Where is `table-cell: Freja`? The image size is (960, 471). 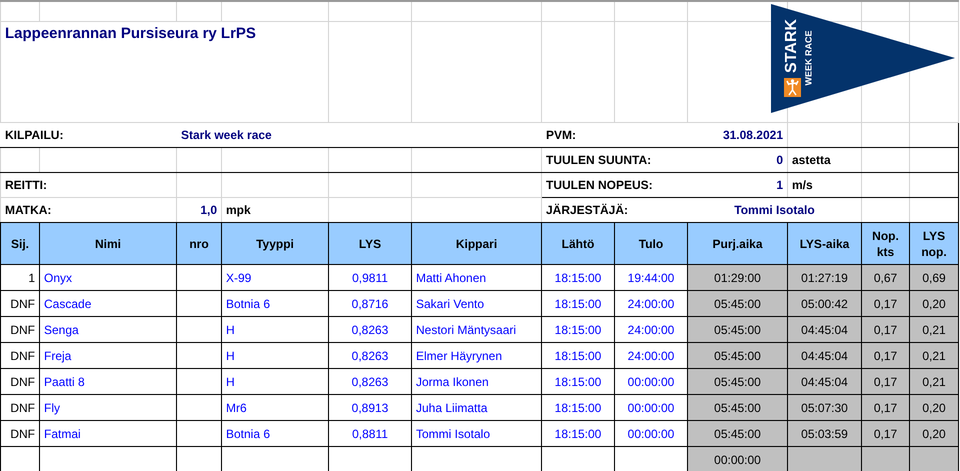 table-cell: Freja is located at coordinates (108, 355).